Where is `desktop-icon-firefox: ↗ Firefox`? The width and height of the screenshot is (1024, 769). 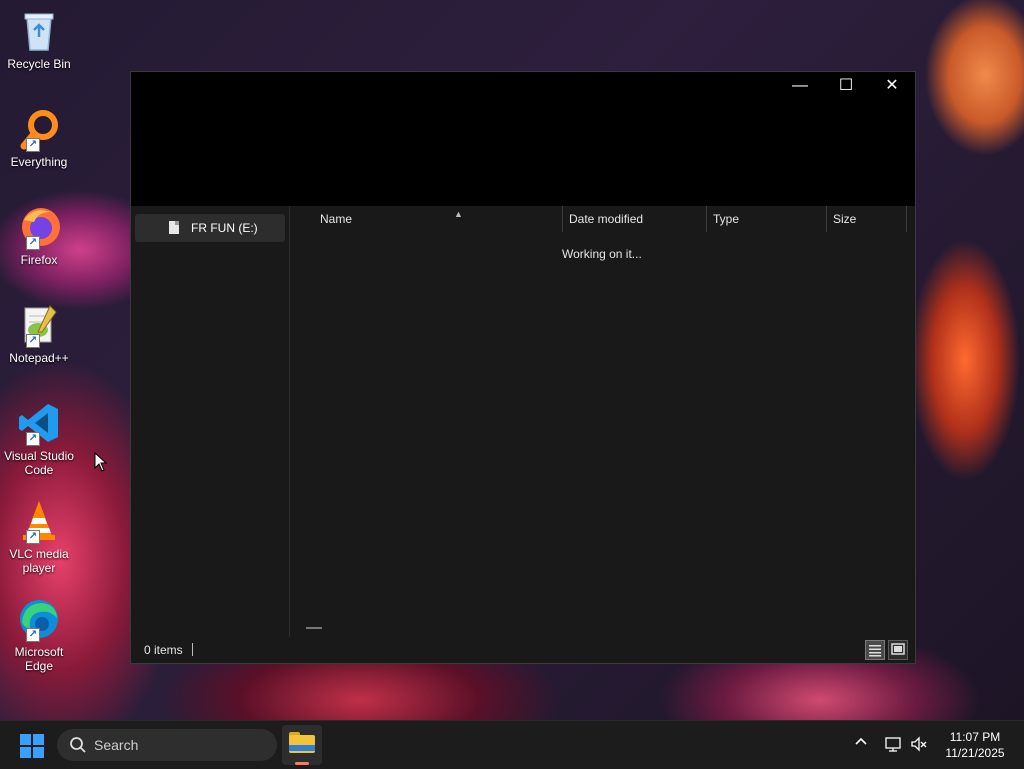
desktop-icon-firefox: ↗ Firefox is located at coordinates (39, 235).